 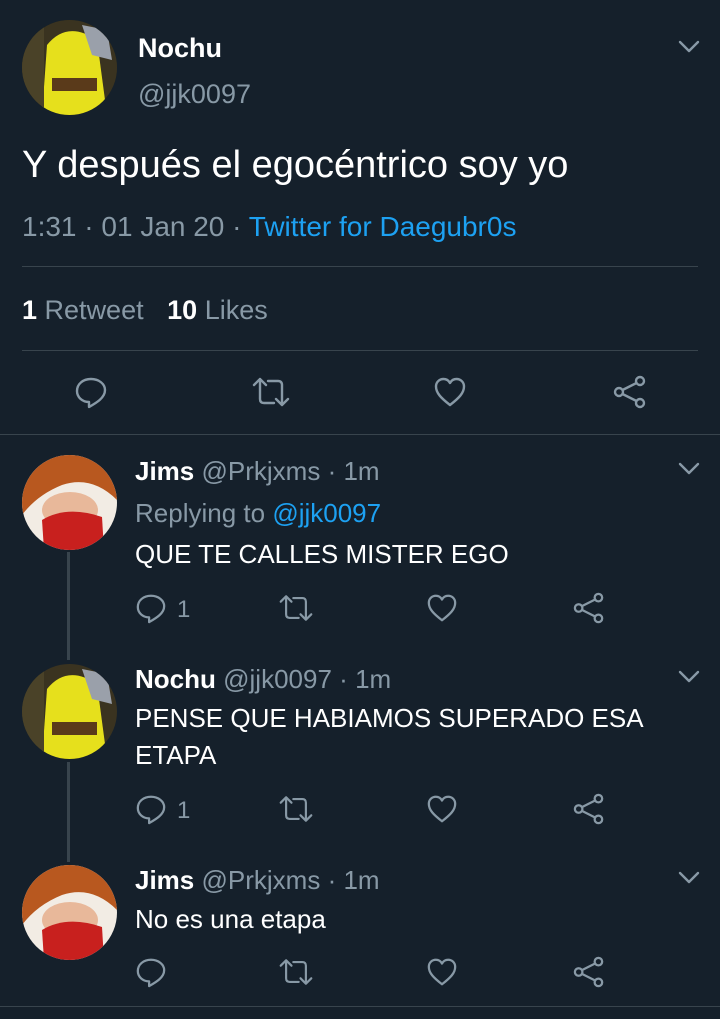 What do you see at coordinates (163, 226) in the screenshot?
I see `tweet-date: 01 Jan 20` at bounding box center [163, 226].